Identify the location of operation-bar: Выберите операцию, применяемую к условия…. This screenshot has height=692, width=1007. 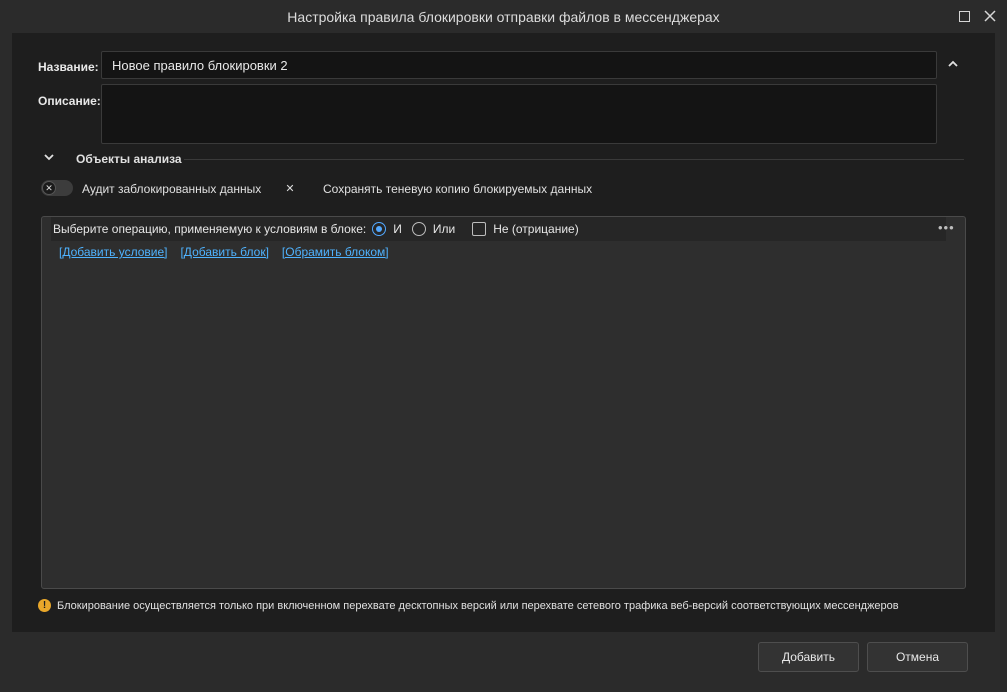
(502, 229).